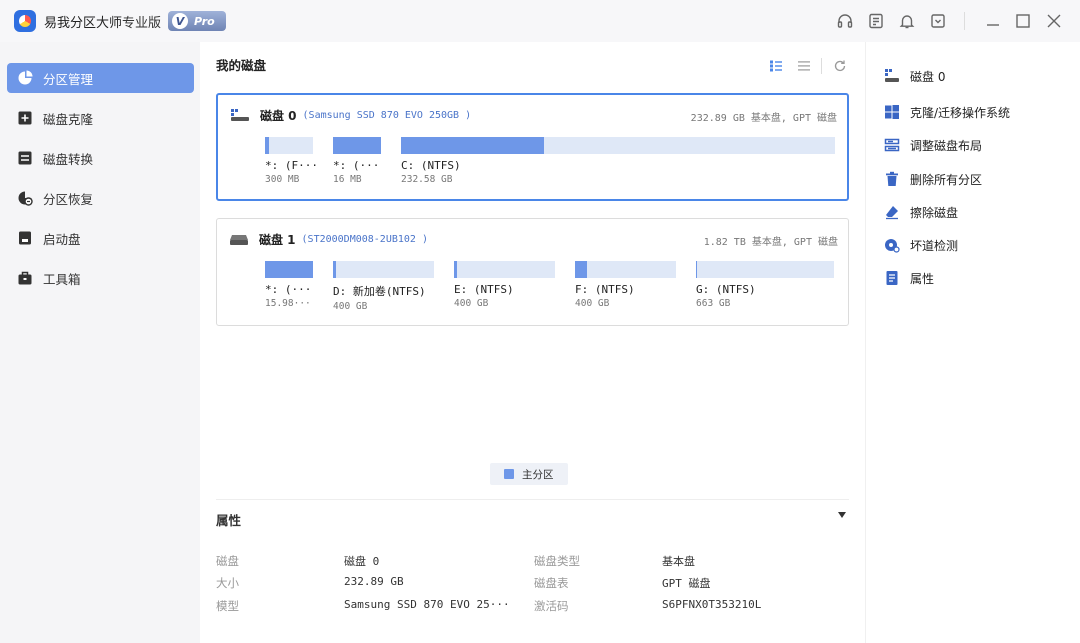 This screenshot has width=1080, height=643. I want to click on partition-1-2: E: (NTFS) 400 GB, so click(504, 285).